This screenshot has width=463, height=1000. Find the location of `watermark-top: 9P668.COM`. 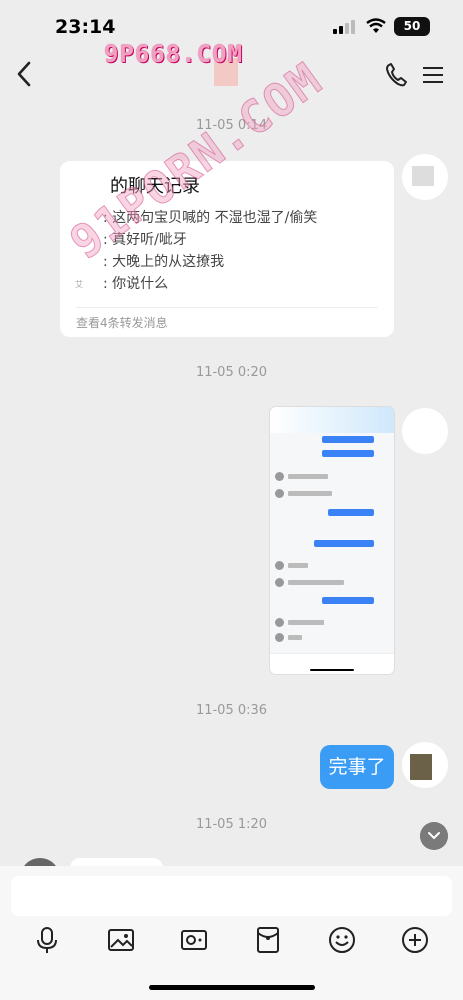

watermark-top: 9P668.COM is located at coordinates (174, 54).